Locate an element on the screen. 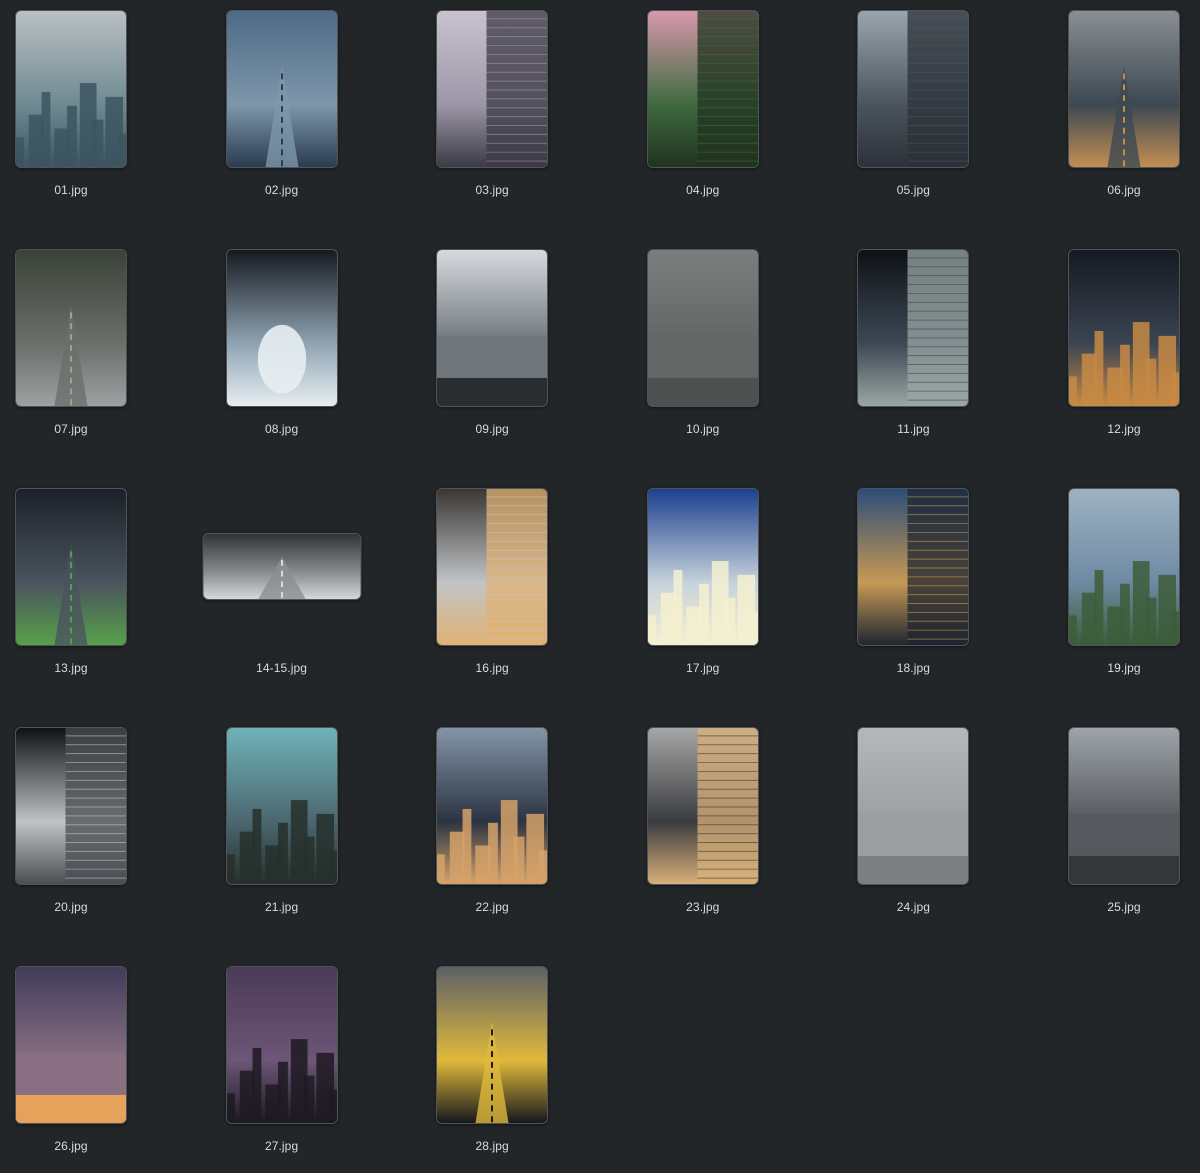 The width and height of the screenshot is (1200, 1173). file-item: 12.jpg is located at coordinates (1109, 349).